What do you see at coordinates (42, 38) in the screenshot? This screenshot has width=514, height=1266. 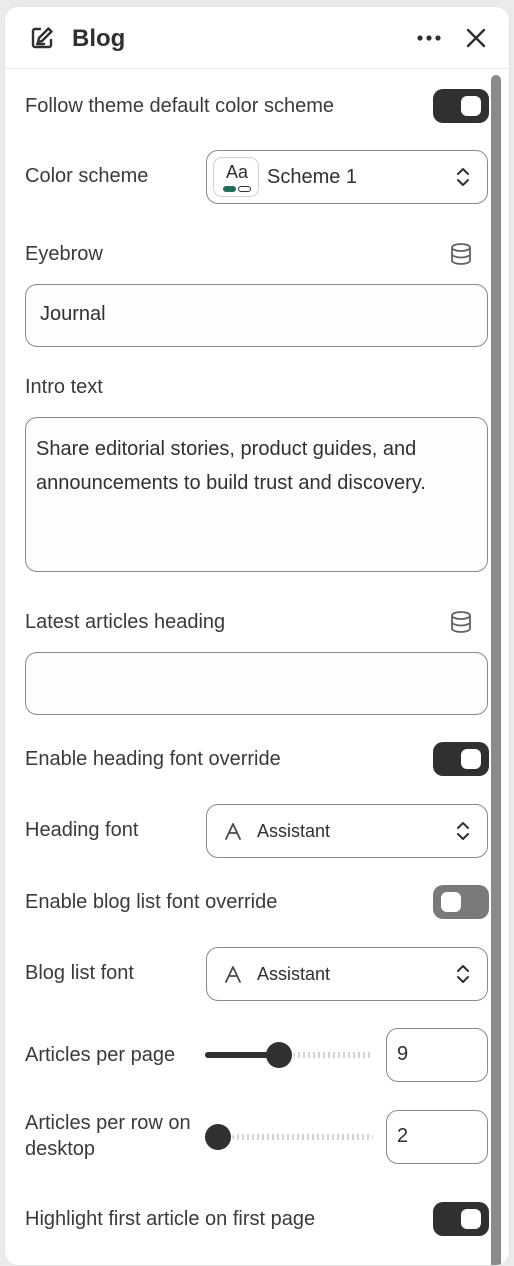 I see `edit-page-icon` at bounding box center [42, 38].